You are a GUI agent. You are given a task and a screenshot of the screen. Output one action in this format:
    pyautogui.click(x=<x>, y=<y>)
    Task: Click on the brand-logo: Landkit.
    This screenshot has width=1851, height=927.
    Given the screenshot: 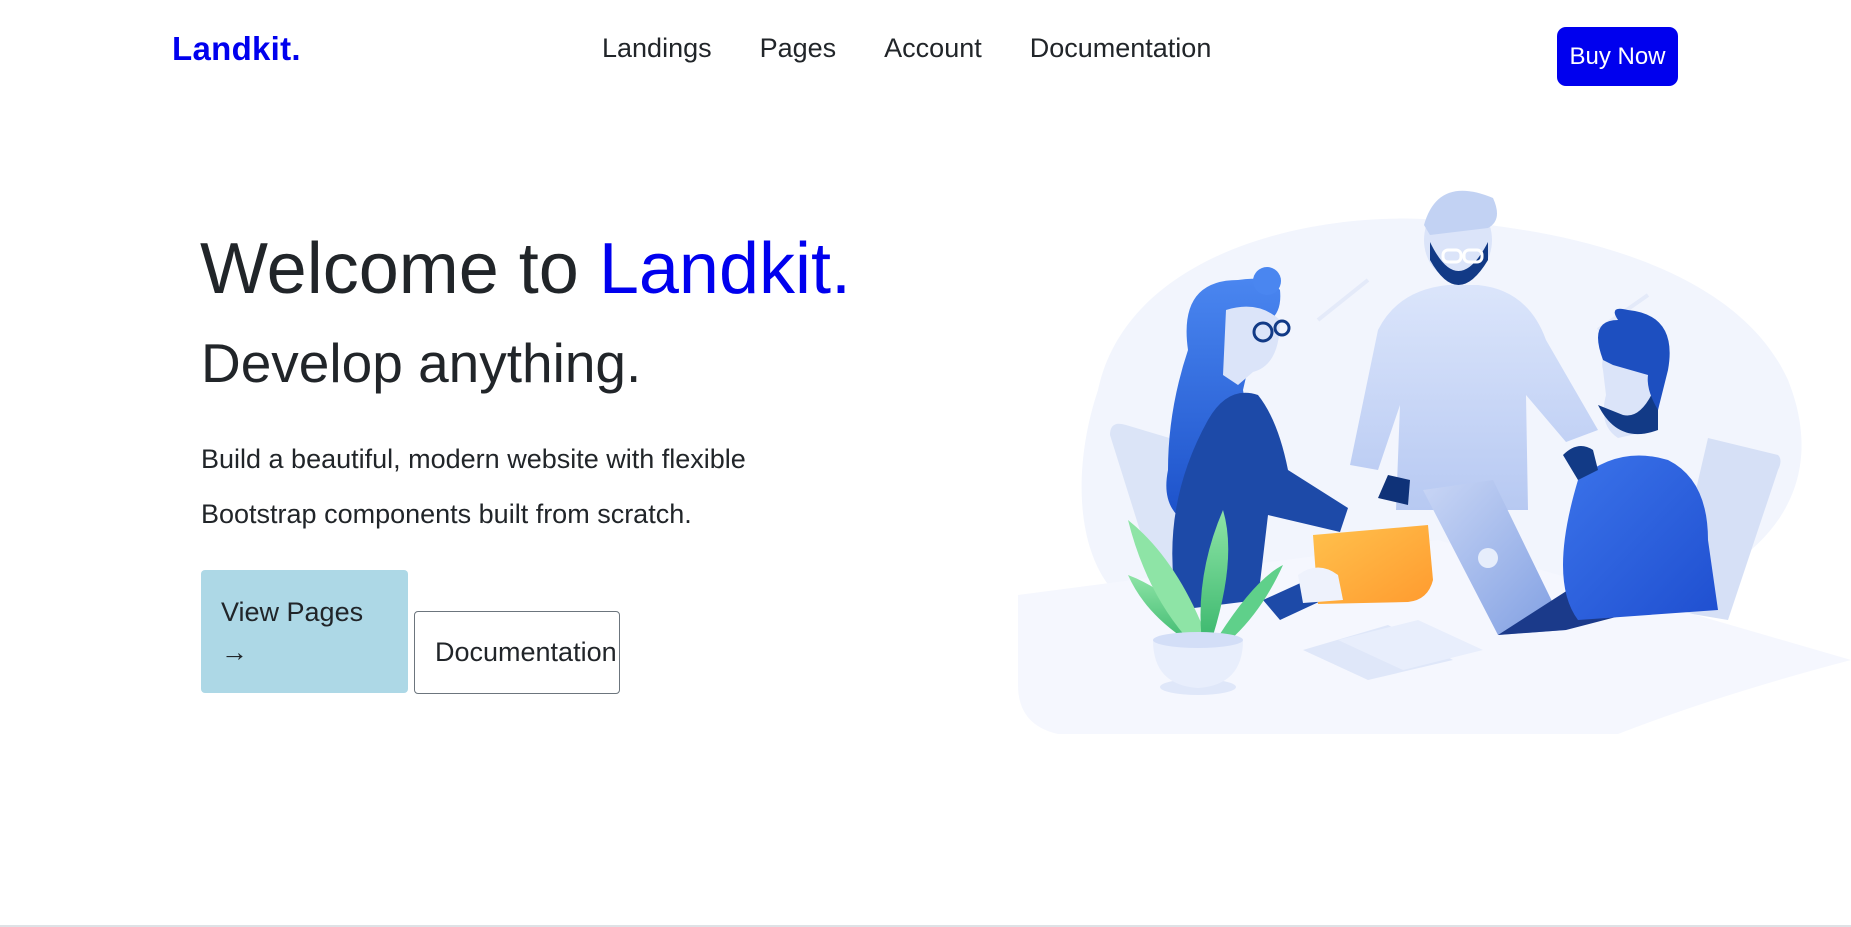 What is the action you would take?
    pyautogui.click(x=236, y=49)
    